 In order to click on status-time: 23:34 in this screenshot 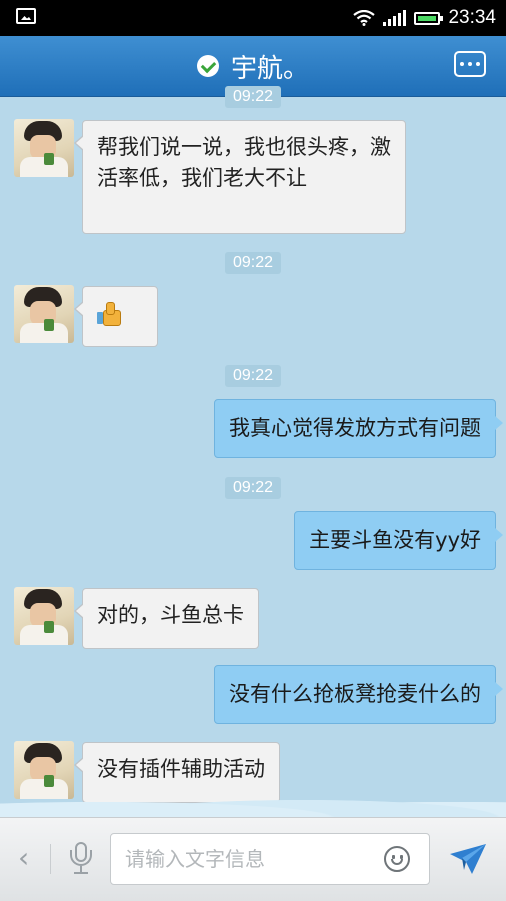, I will do `click(472, 17)`.